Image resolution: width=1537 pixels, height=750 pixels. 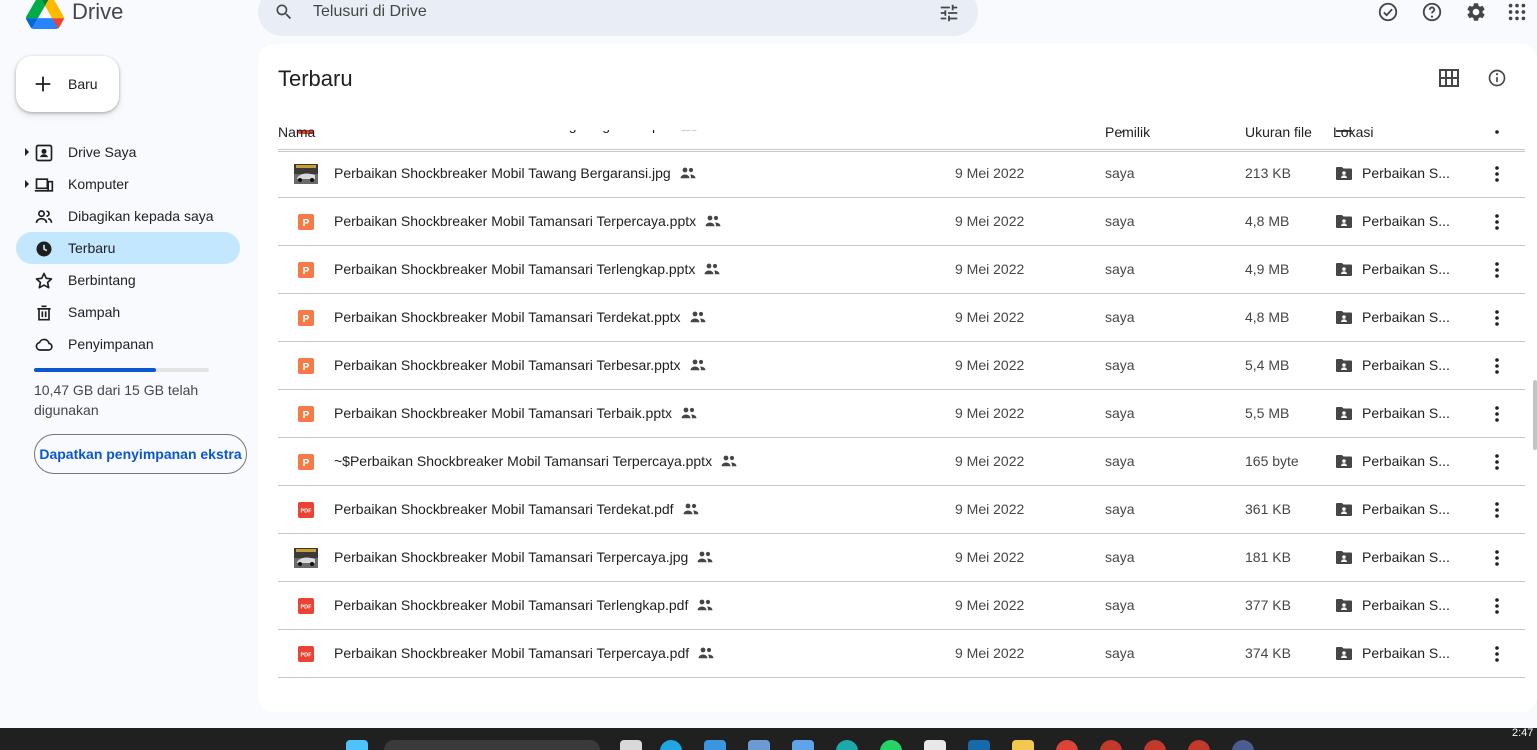 What do you see at coordinates (613, 12) in the screenshot?
I see `search-input` at bounding box center [613, 12].